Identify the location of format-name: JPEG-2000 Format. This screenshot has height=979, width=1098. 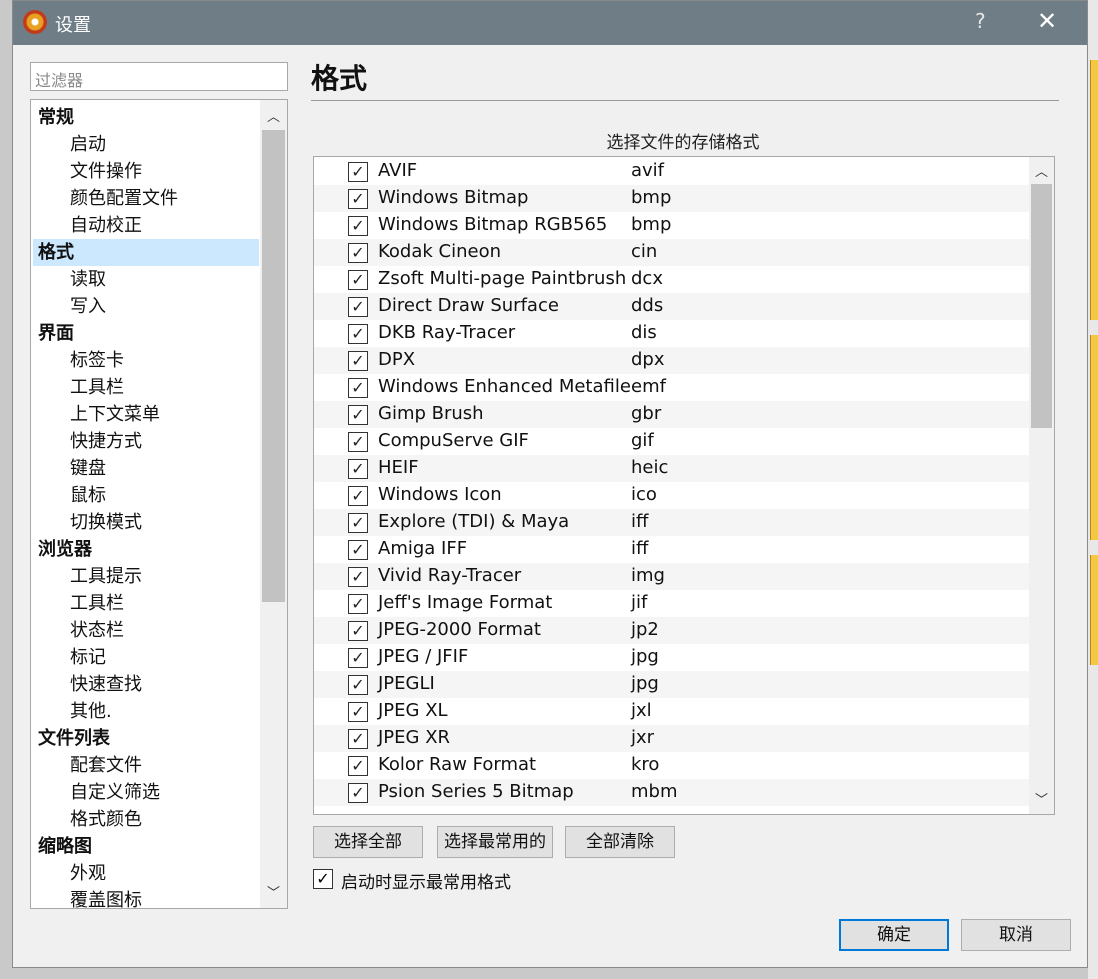
(459, 629).